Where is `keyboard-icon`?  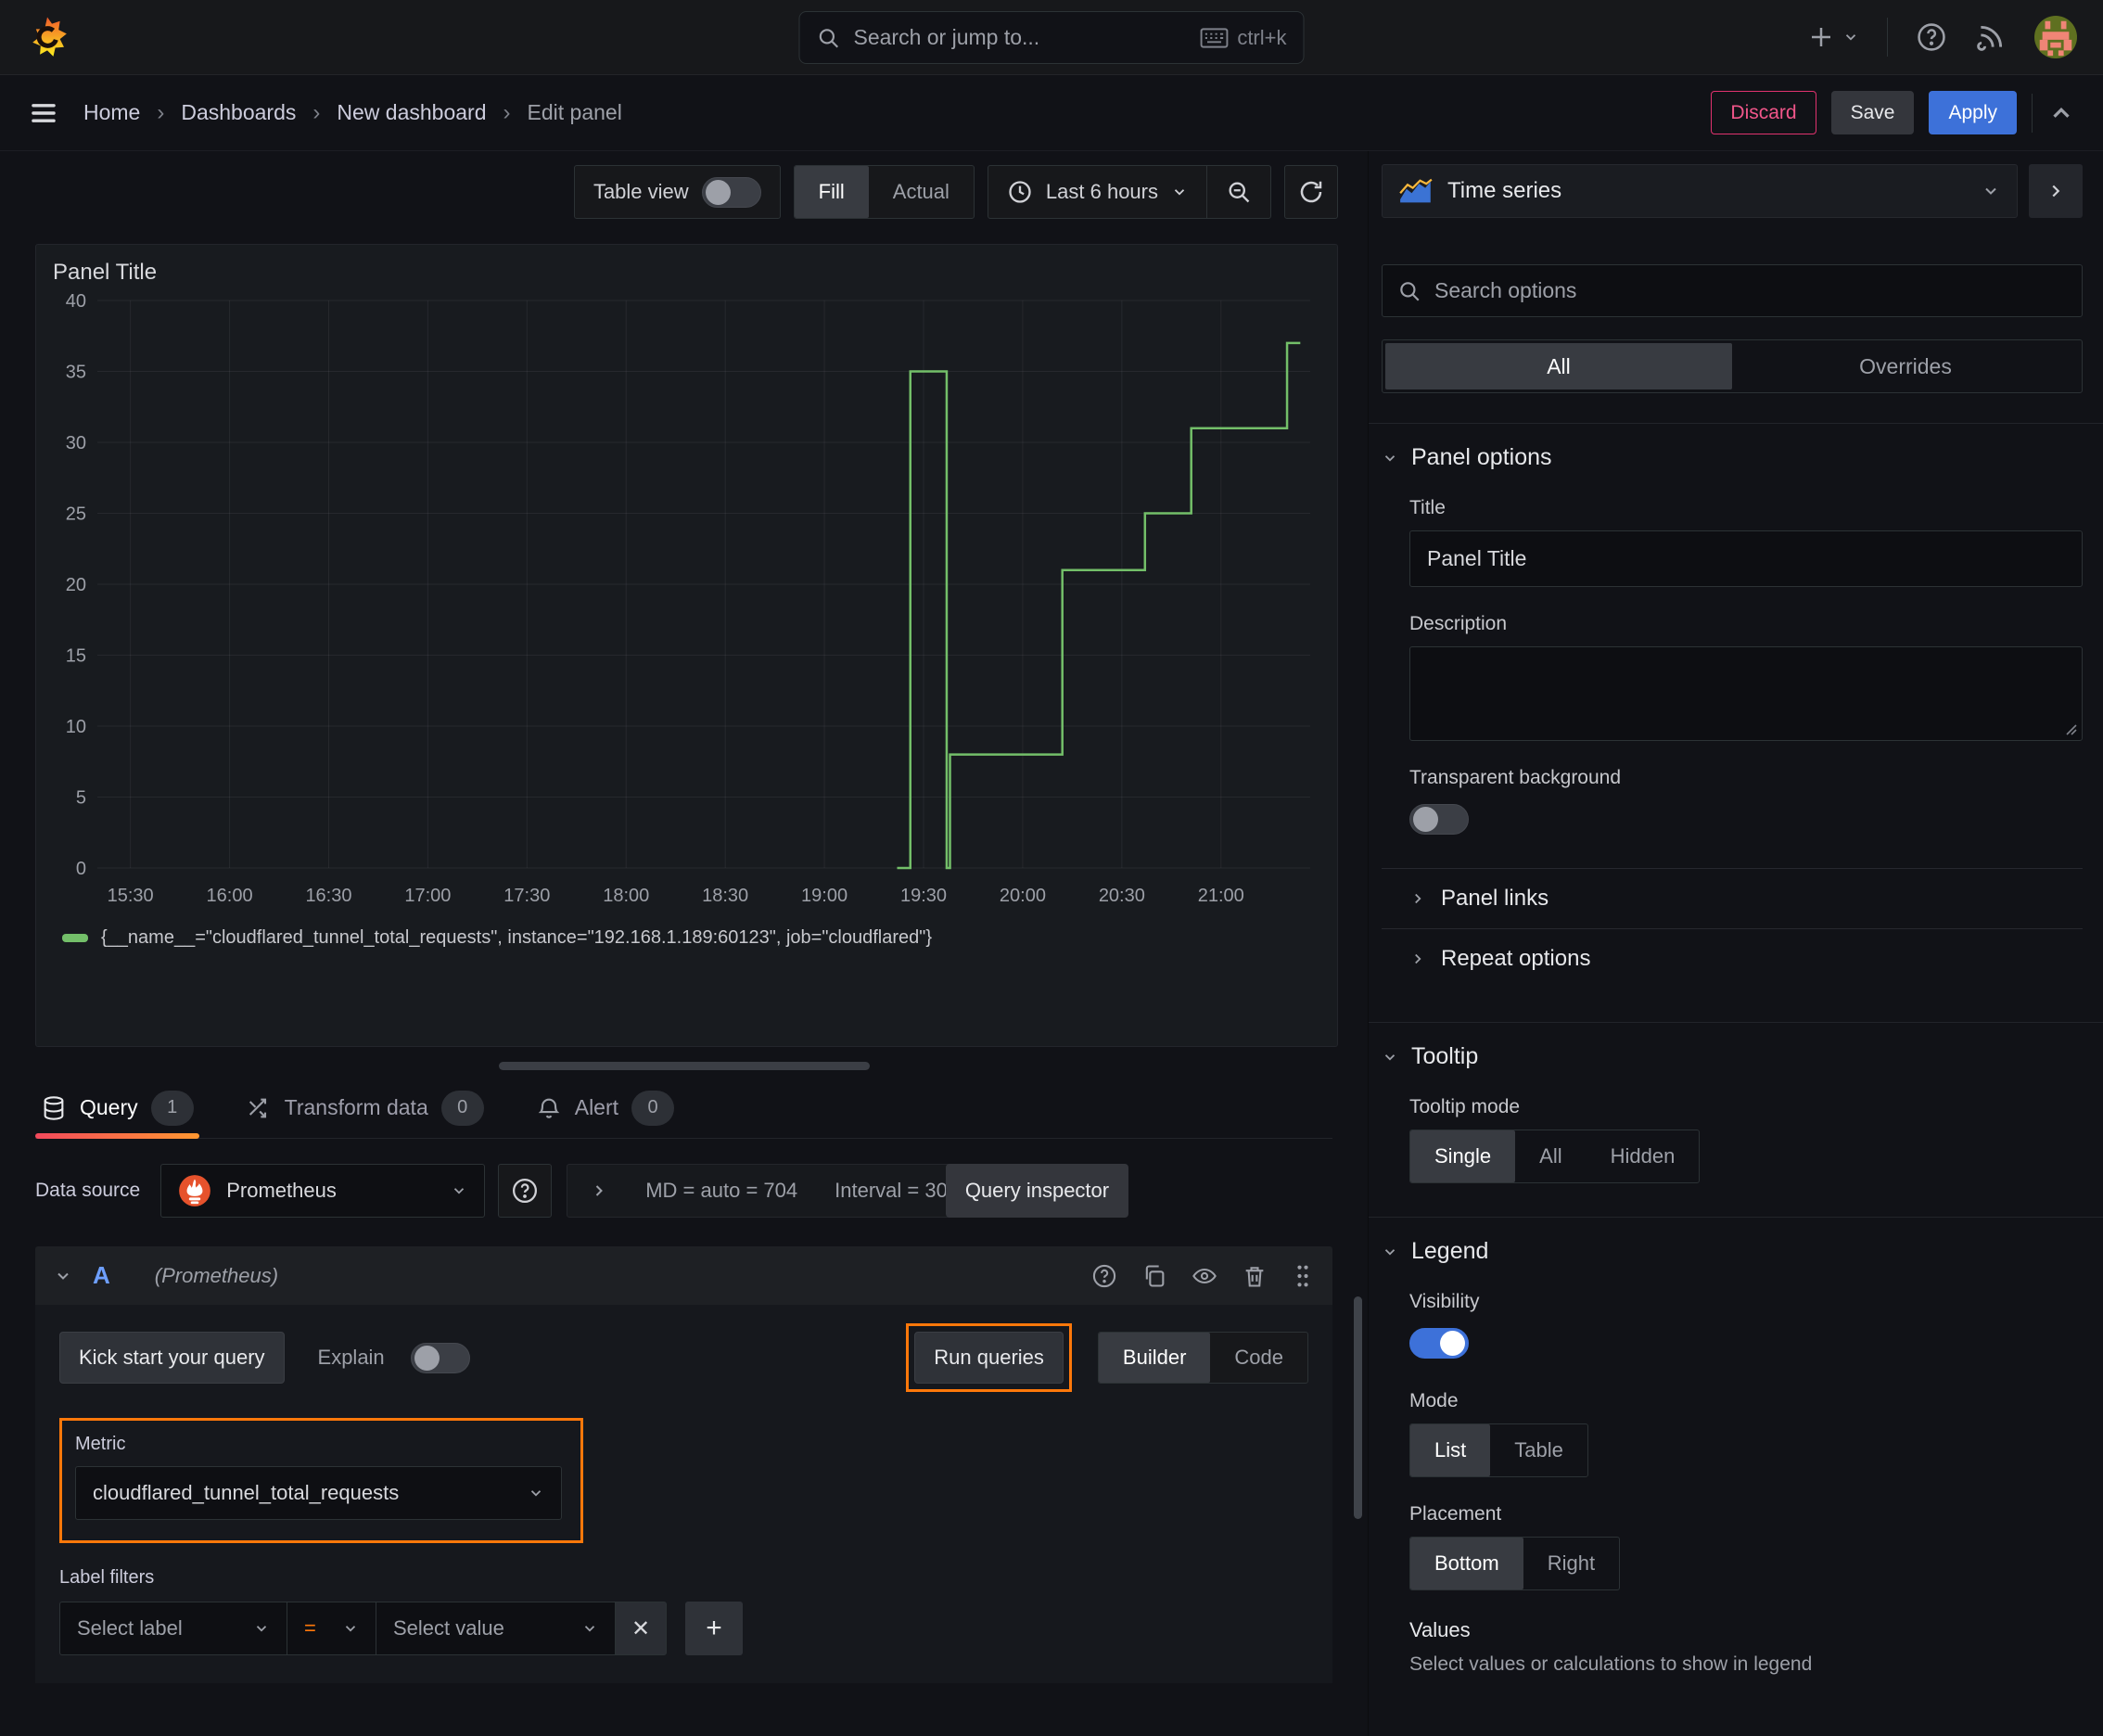 keyboard-icon is located at coordinates (1214, 37).